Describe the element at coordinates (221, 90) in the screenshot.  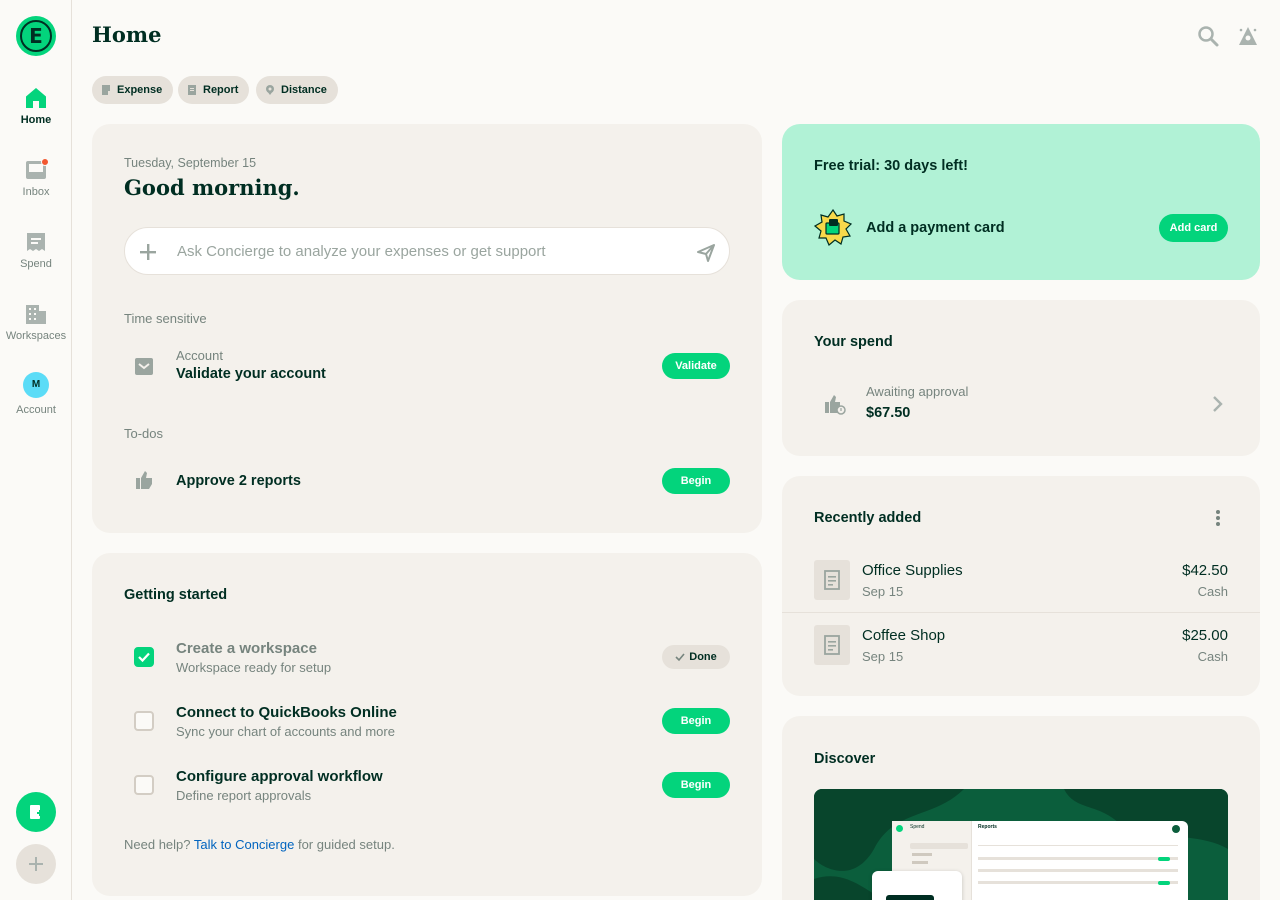
I see `report-chip-label: Report` at that location.